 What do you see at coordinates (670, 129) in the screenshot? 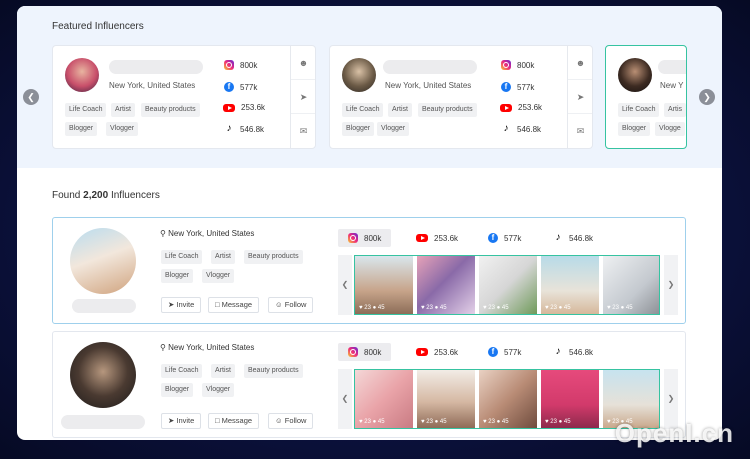
I see `tag: Vlogge` at bounding box center [670, 129].